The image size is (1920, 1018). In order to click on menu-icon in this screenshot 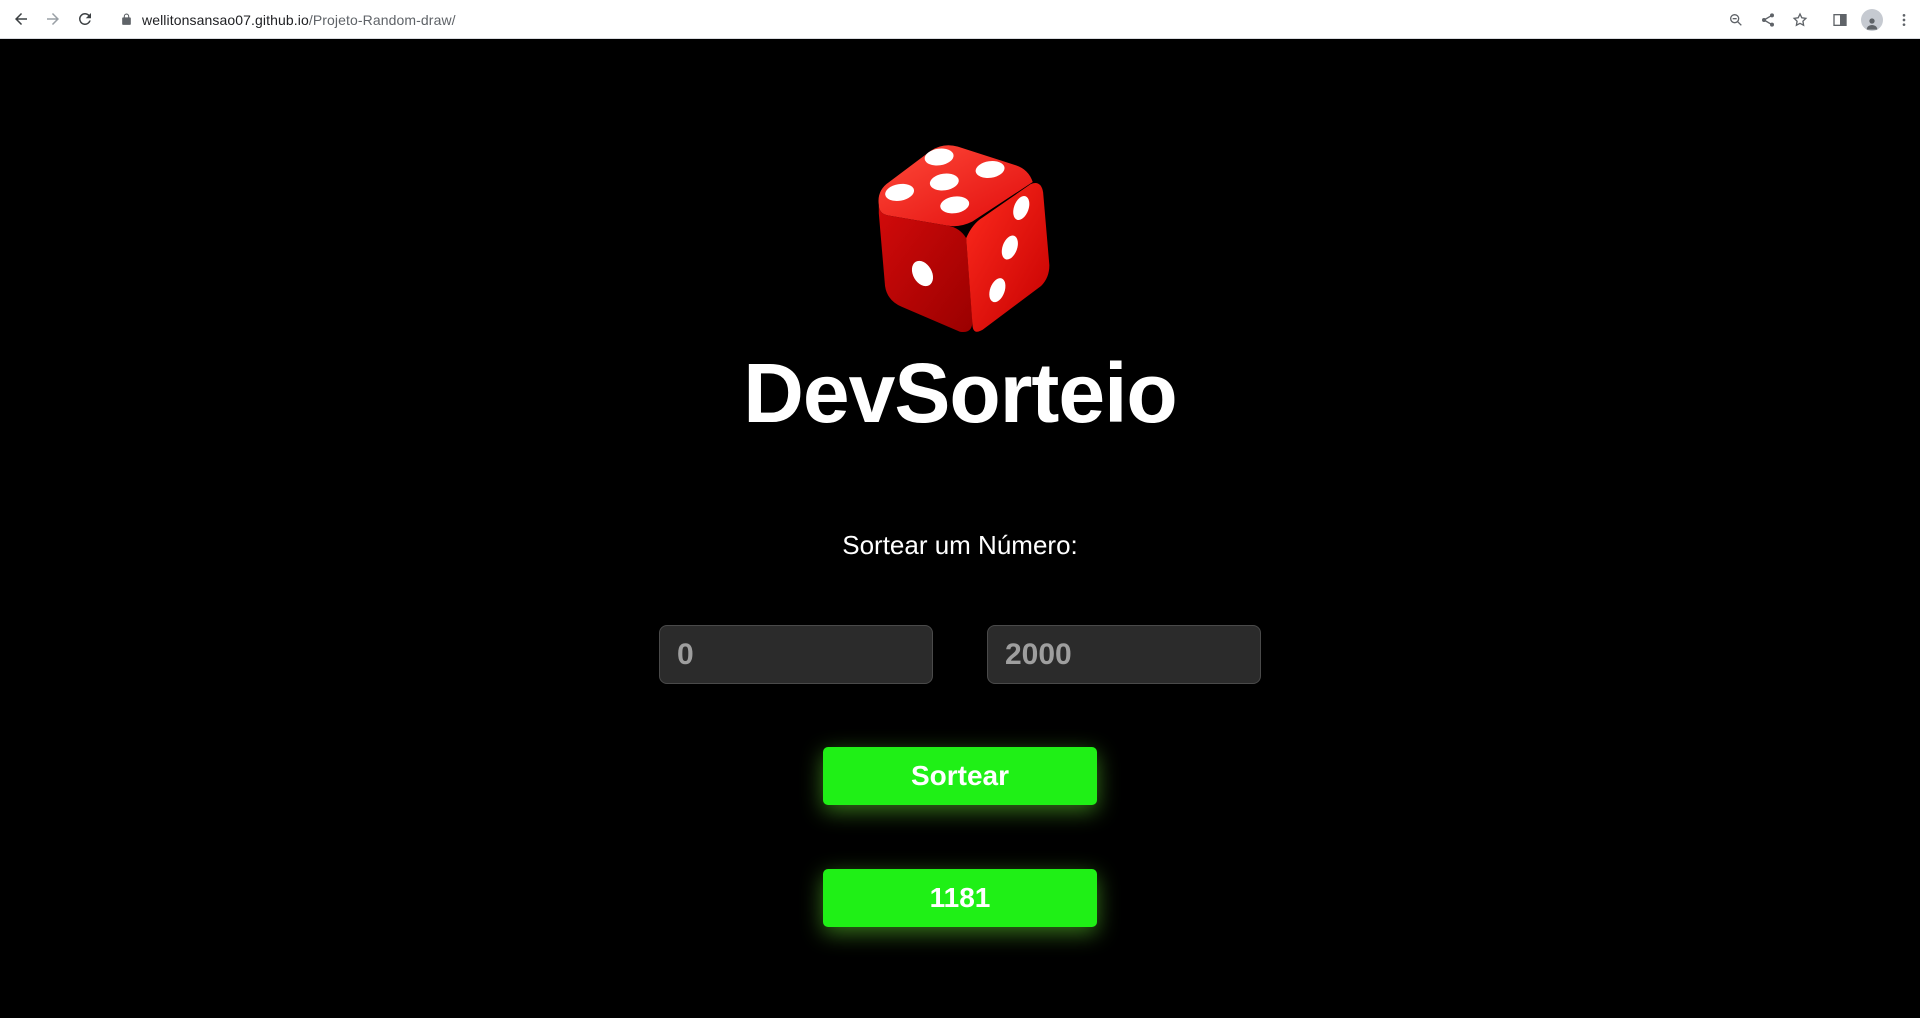, I will do `click(1904, 20)`.